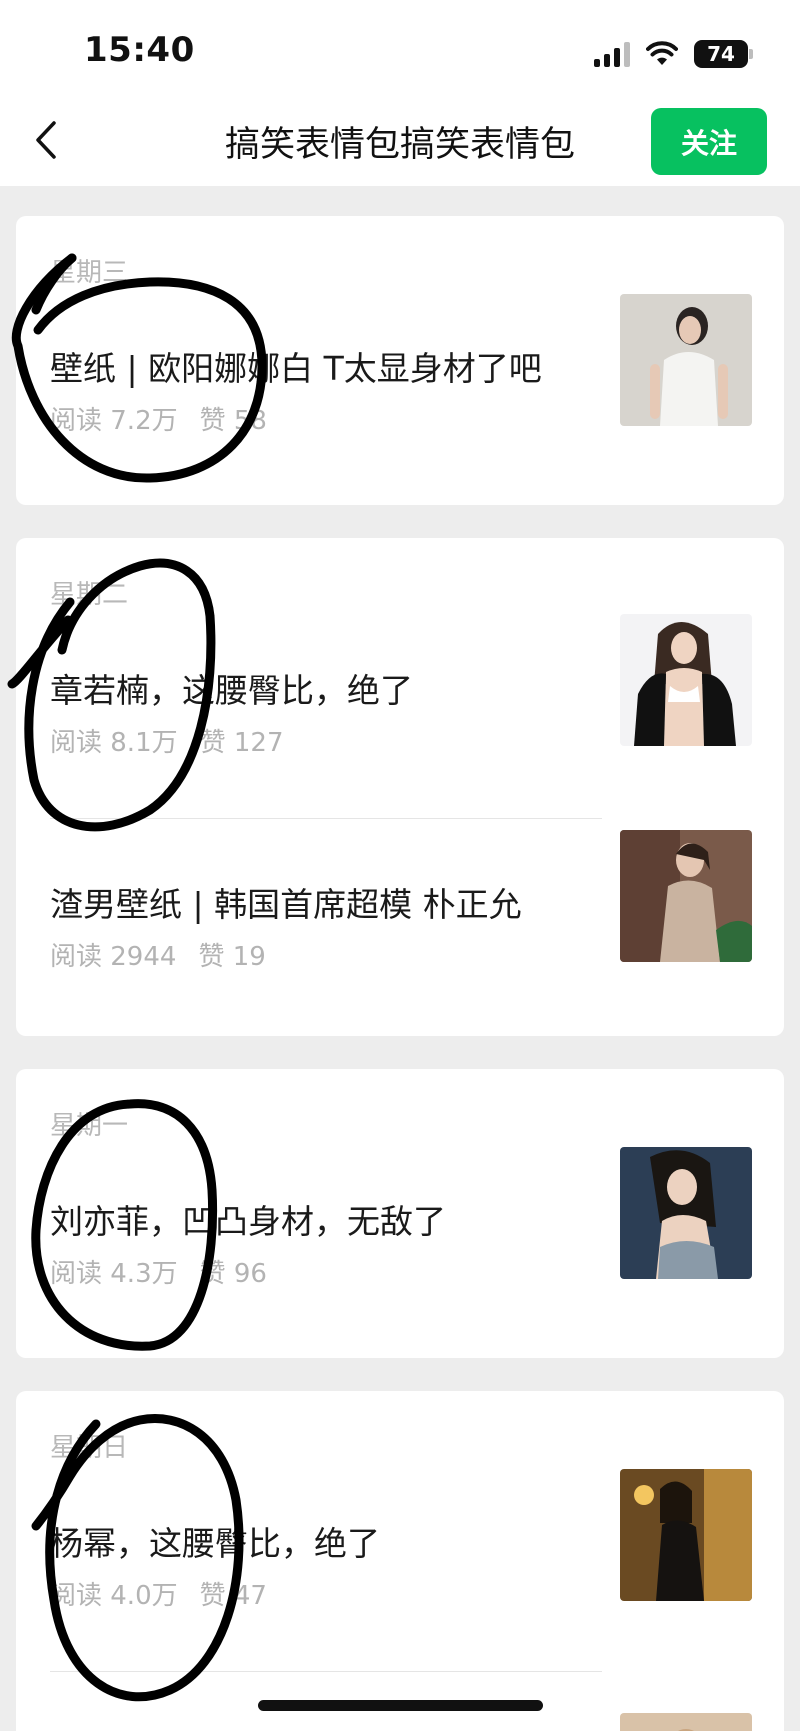 Image resolution: width=800 pixels, height=1731 pixels. I want to click on article-title: 壁纸 | 欧阳娜娜白 T太显身材了吧, so click(296, 368).